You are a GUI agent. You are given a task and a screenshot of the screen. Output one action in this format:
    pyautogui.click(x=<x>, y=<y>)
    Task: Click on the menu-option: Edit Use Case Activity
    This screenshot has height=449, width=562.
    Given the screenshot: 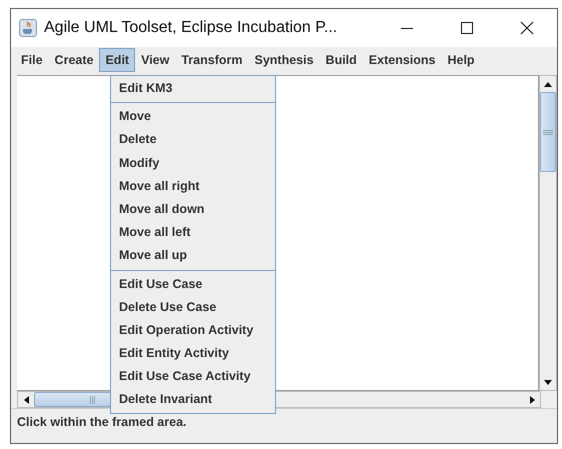 What is the action you would take?
    pyautogui.click(x=193, y=376)
    